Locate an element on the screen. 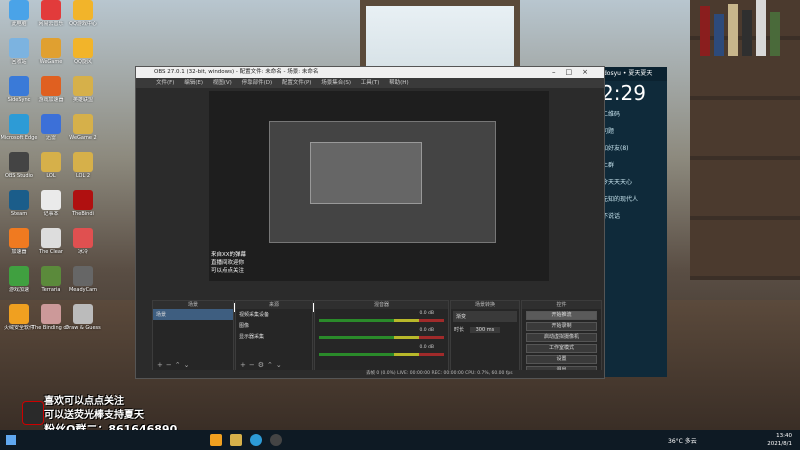  side-app-row: 不说话 is located at coordinates (633, 215).